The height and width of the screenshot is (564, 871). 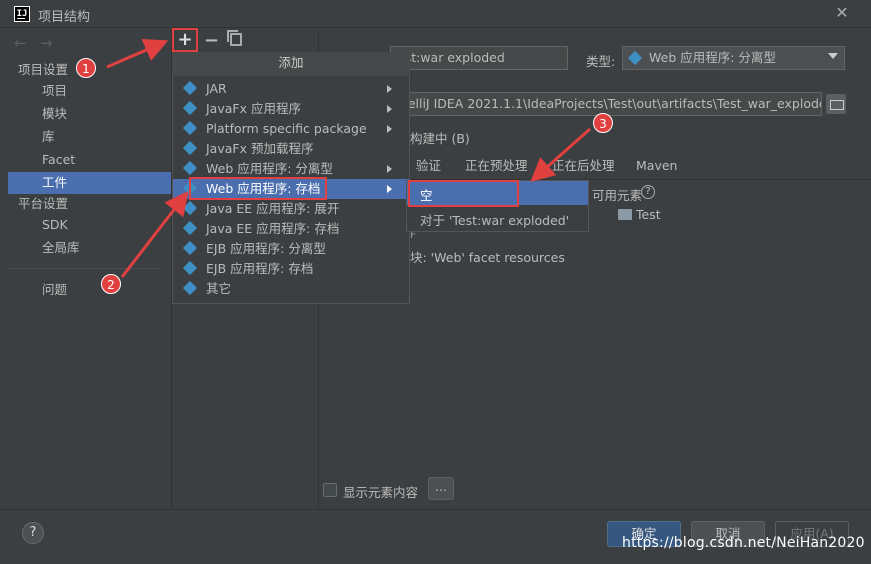 I want to click on annotation-badge-1: 1, so click(x=86, y=68).